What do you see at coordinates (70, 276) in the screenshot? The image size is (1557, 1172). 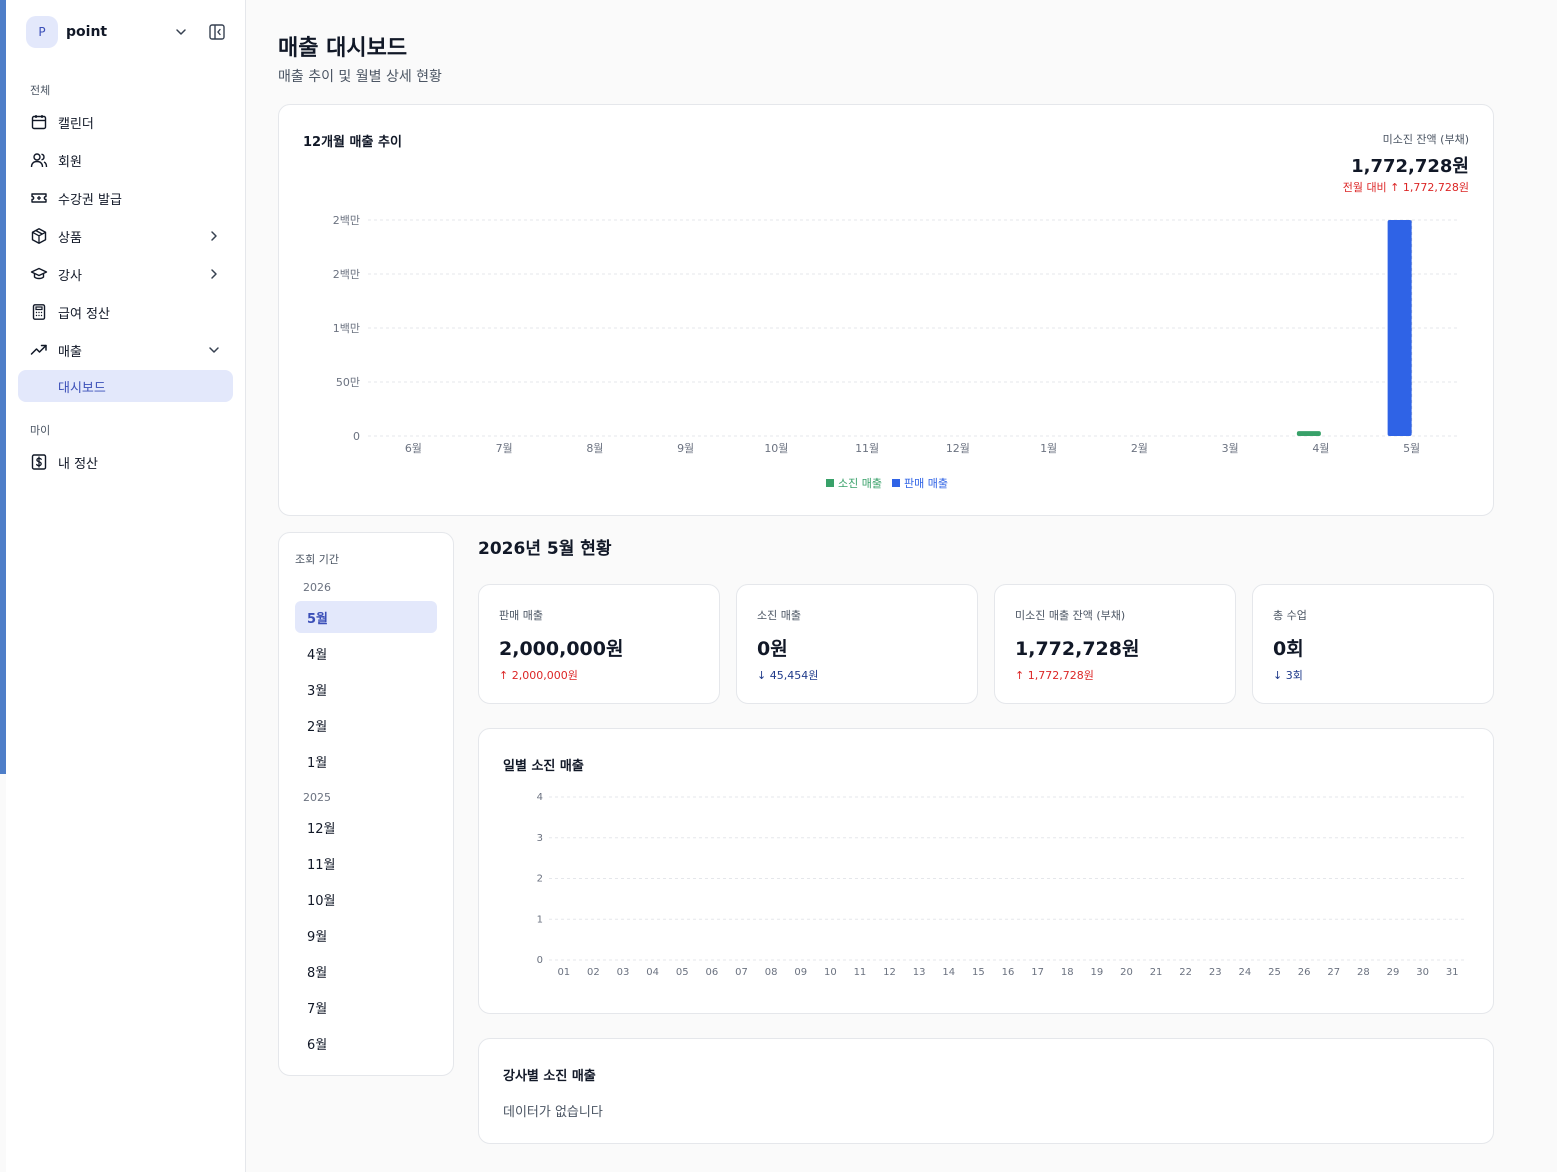 I see `sidebar-item-label: 강사` at bounding box center [70, 276].